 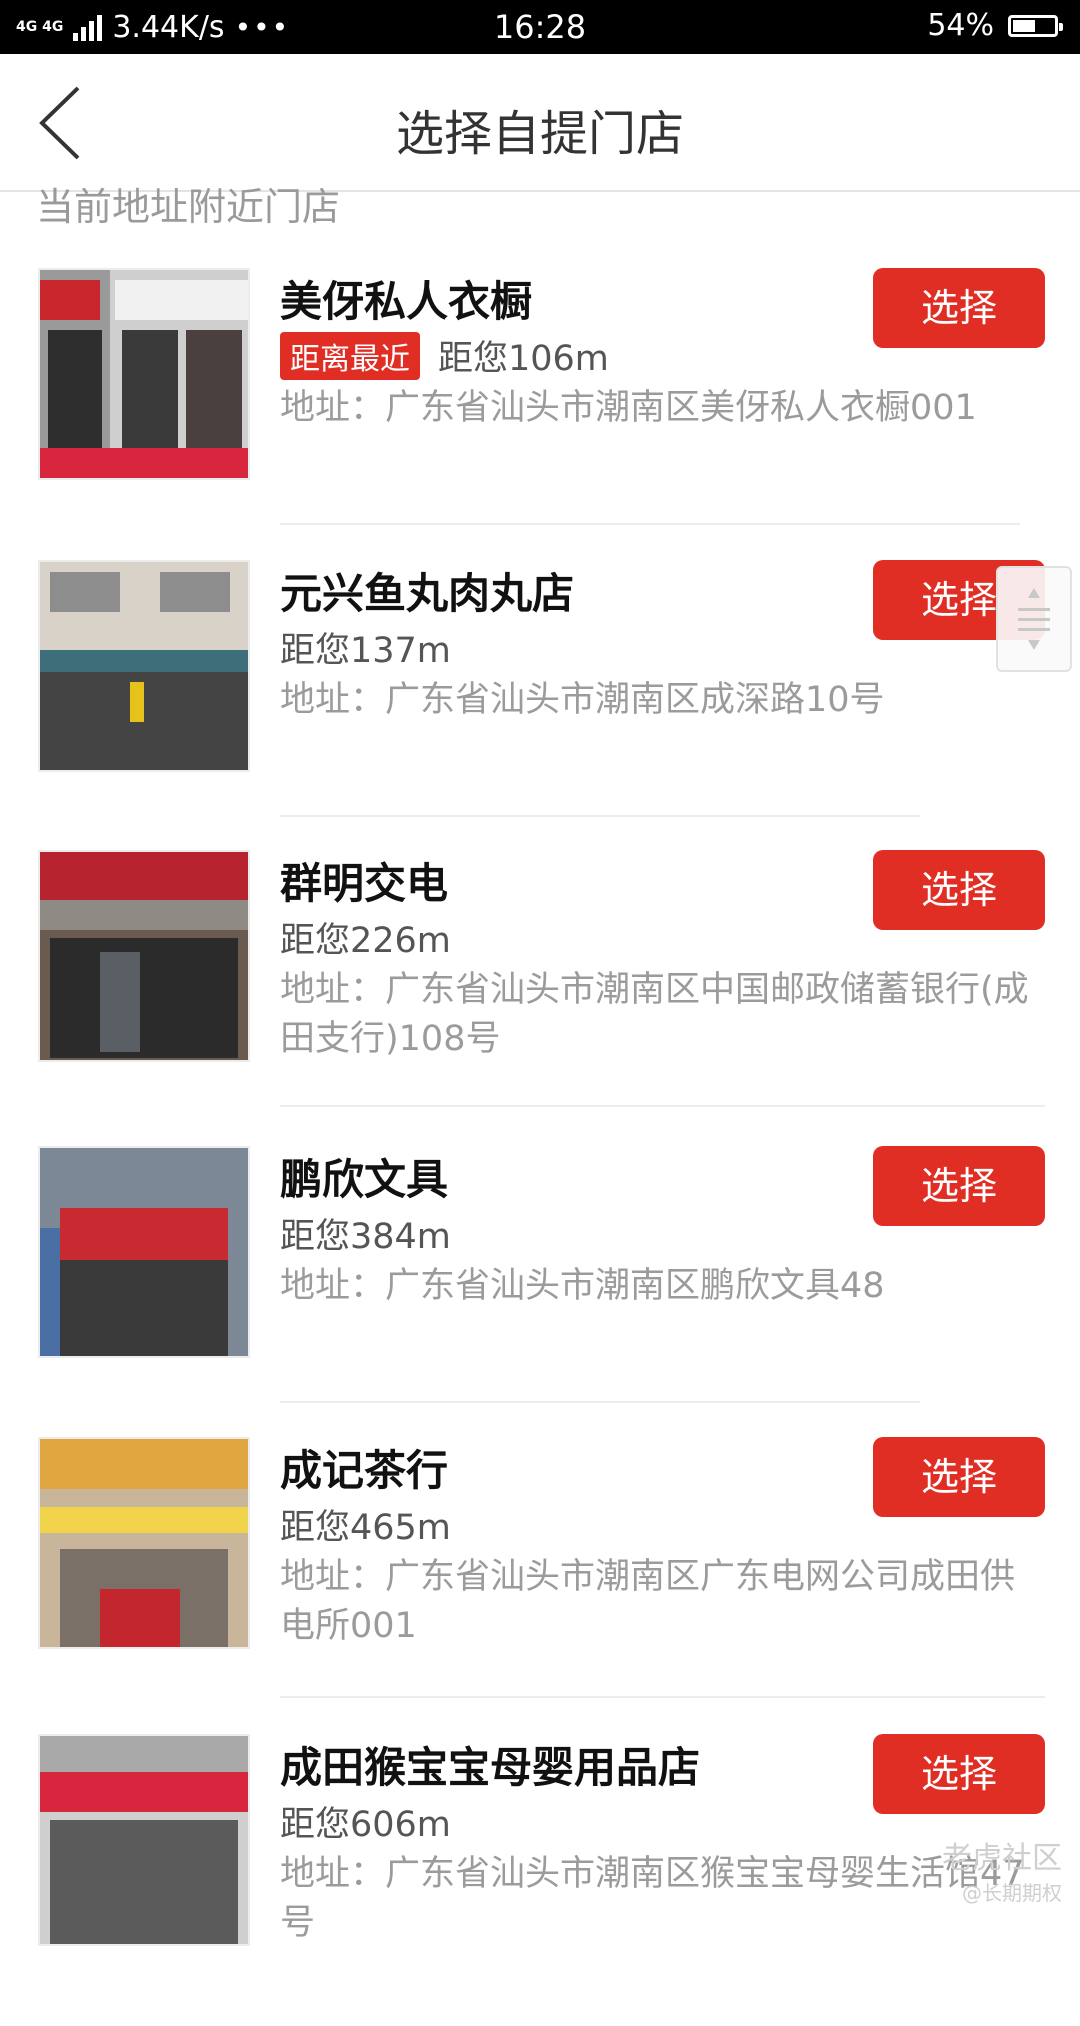 I want to click on store-address: 地址：广东省汕头市潮南区广东电网公司成田供电所001, so click(x=648, y=1601).